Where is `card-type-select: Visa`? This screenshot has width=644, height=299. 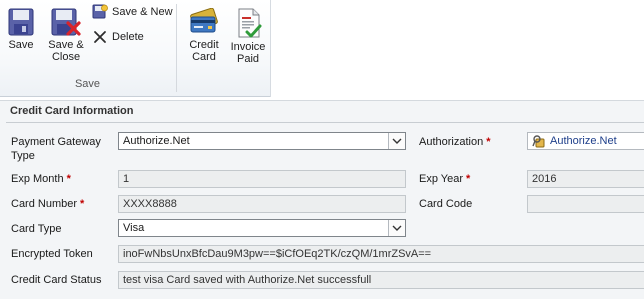
card-type-select: Visa is located at coordinates (262, 228).